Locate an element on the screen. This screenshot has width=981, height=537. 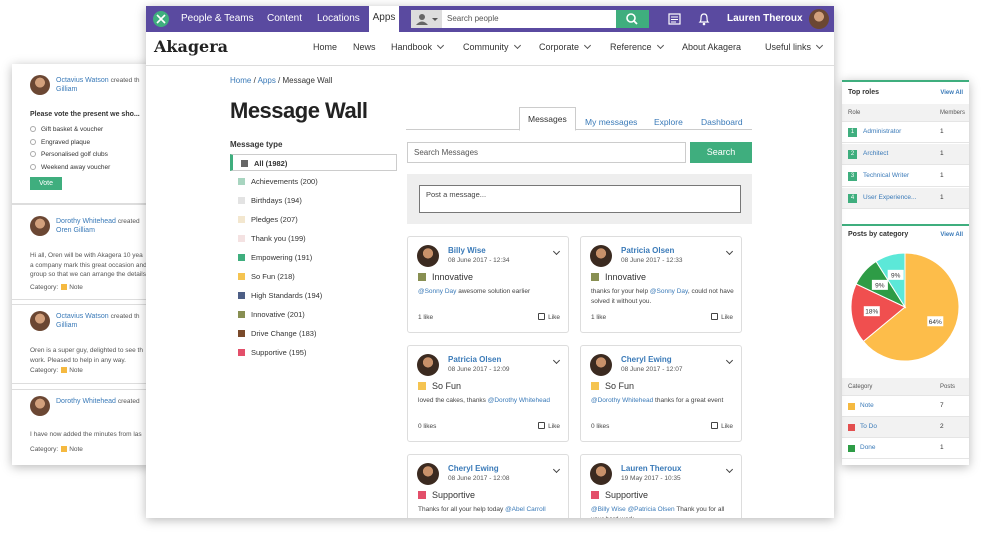
user-name: Lauren Theroux is located at coordinates (765, 18).